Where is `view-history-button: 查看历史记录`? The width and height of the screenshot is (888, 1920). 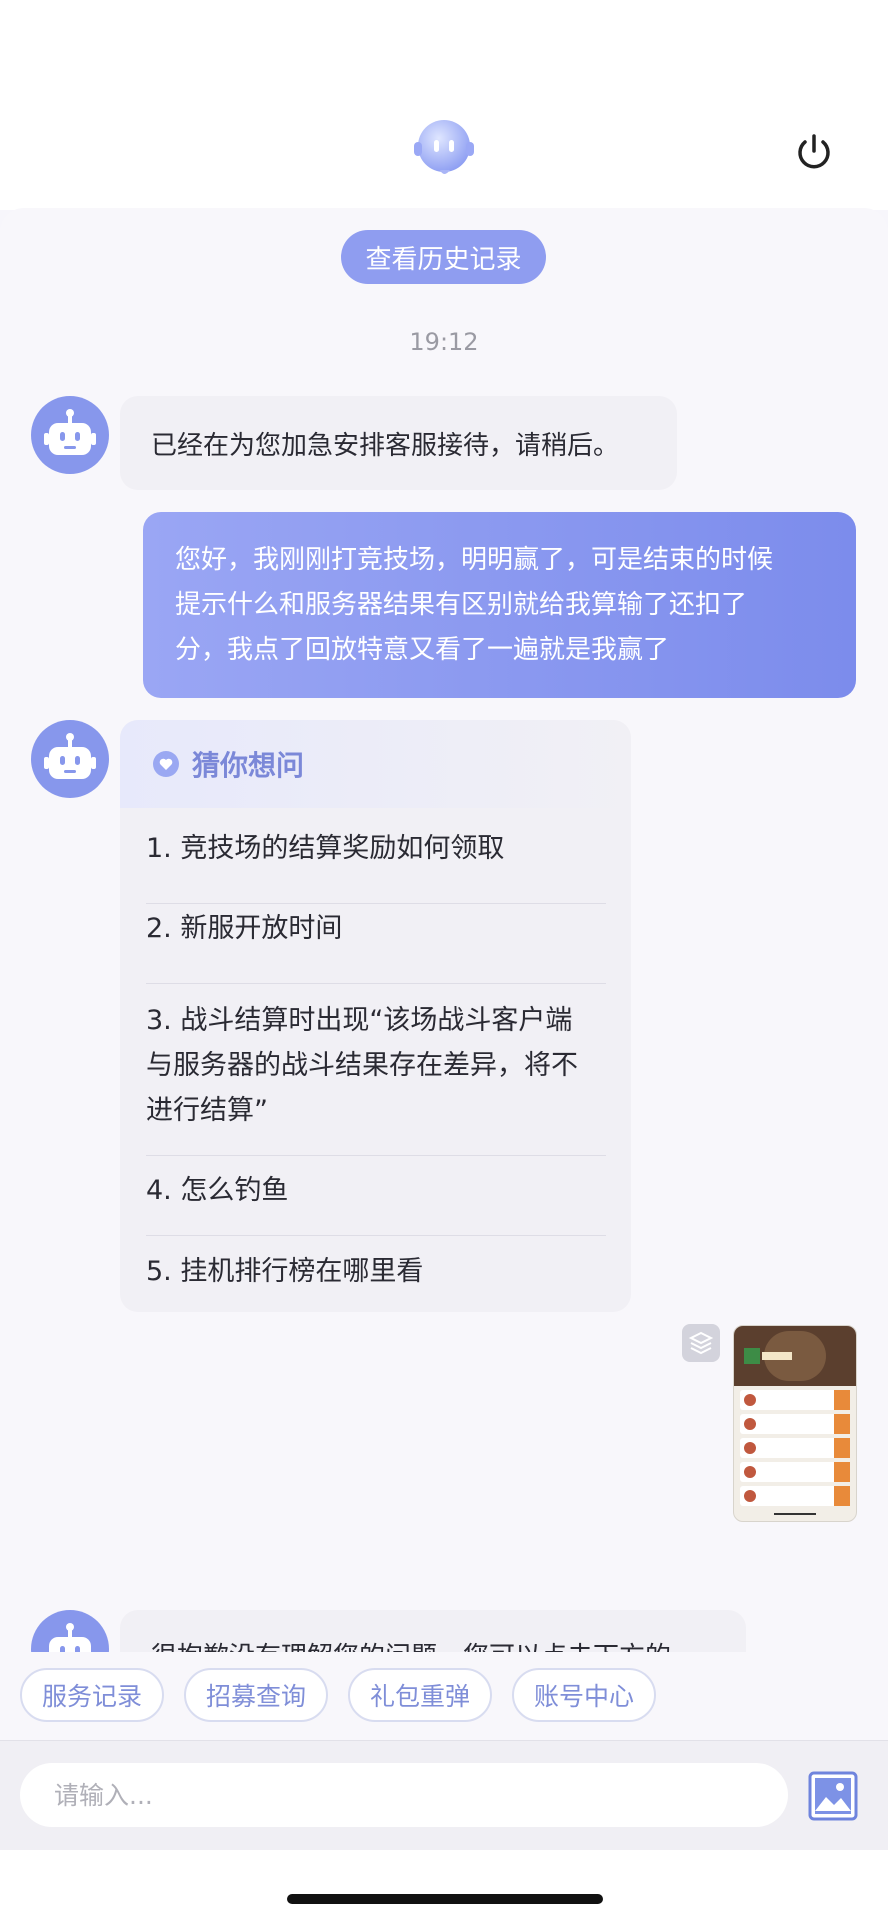
view-history-button: 查看历史记录 is located at coordinates (443, 257).